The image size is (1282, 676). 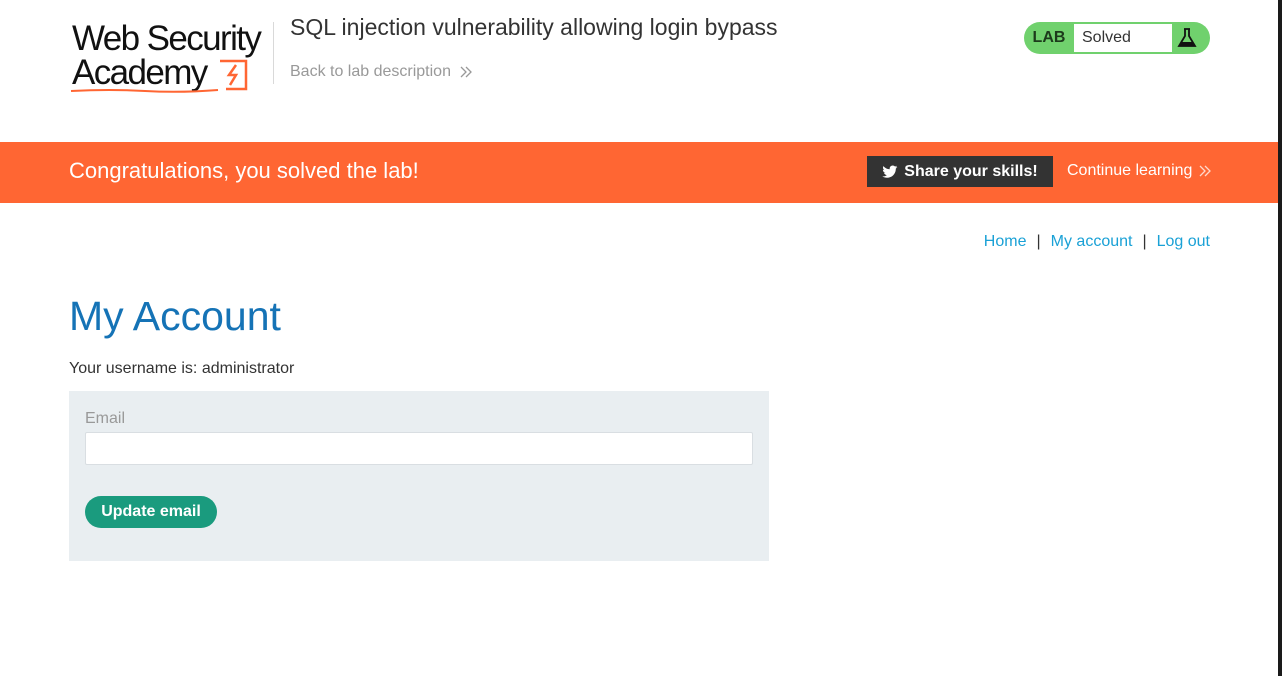 What do you see at coordinates (140, 72) in the screenshot?
I see `logo-text-line2: Academy` at bounding box center [140, 72].